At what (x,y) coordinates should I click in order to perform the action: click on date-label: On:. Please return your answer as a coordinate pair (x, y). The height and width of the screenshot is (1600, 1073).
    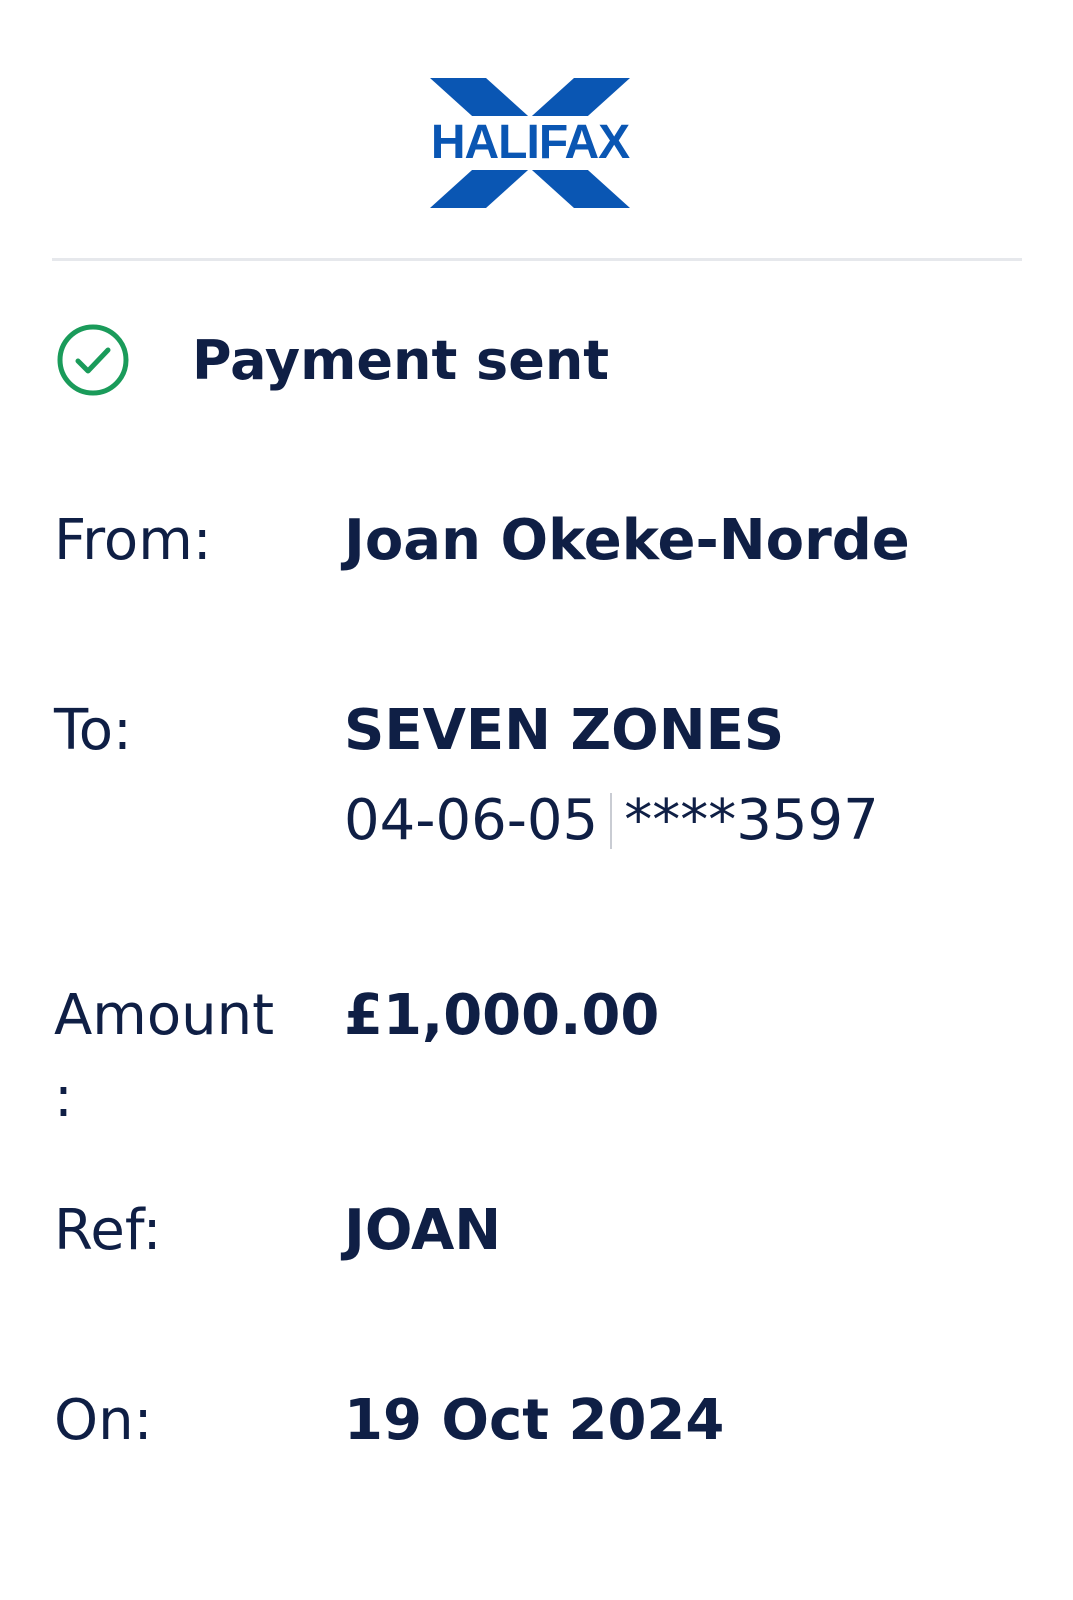
    Looking at the image, I should click on (103, 1420).